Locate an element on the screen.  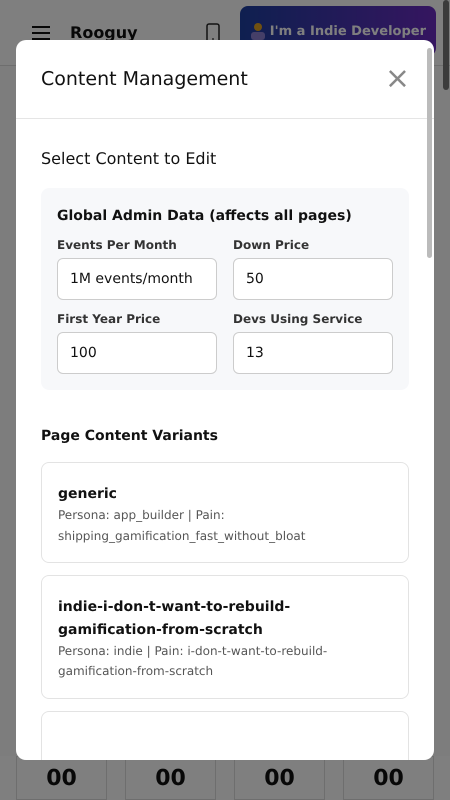
section-title: Page Content Variants is located at coordinates (130, 436).